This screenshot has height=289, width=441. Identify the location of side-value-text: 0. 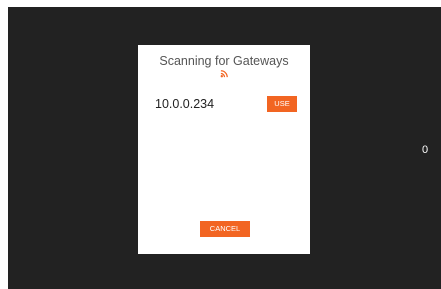
(425, 150).